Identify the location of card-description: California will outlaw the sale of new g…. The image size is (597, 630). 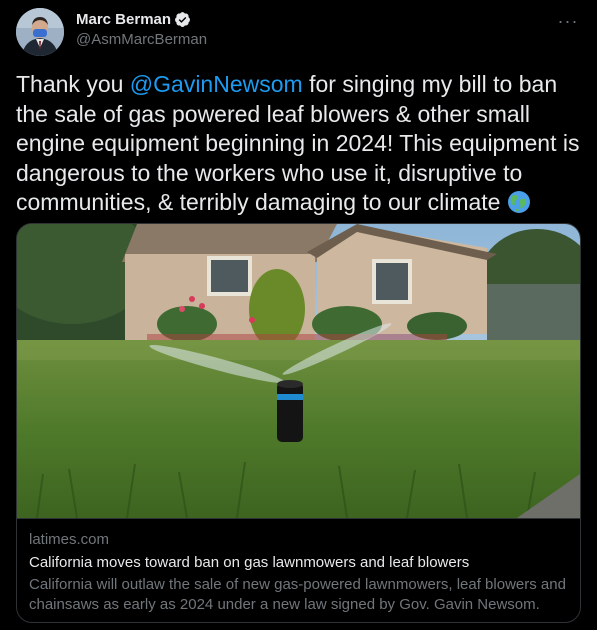
(297, 594).